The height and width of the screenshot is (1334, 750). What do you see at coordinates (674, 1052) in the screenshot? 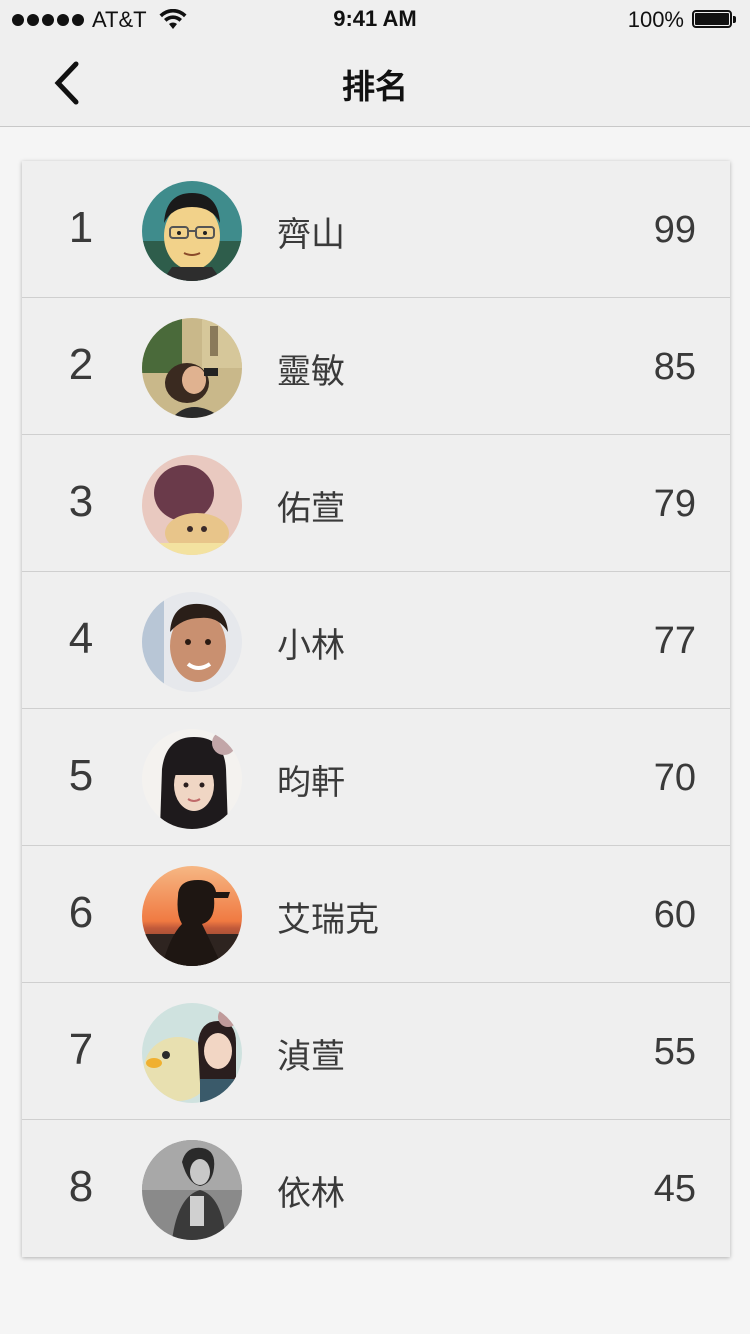
I see `player-score: 55` at bounding box center [674, 1052].